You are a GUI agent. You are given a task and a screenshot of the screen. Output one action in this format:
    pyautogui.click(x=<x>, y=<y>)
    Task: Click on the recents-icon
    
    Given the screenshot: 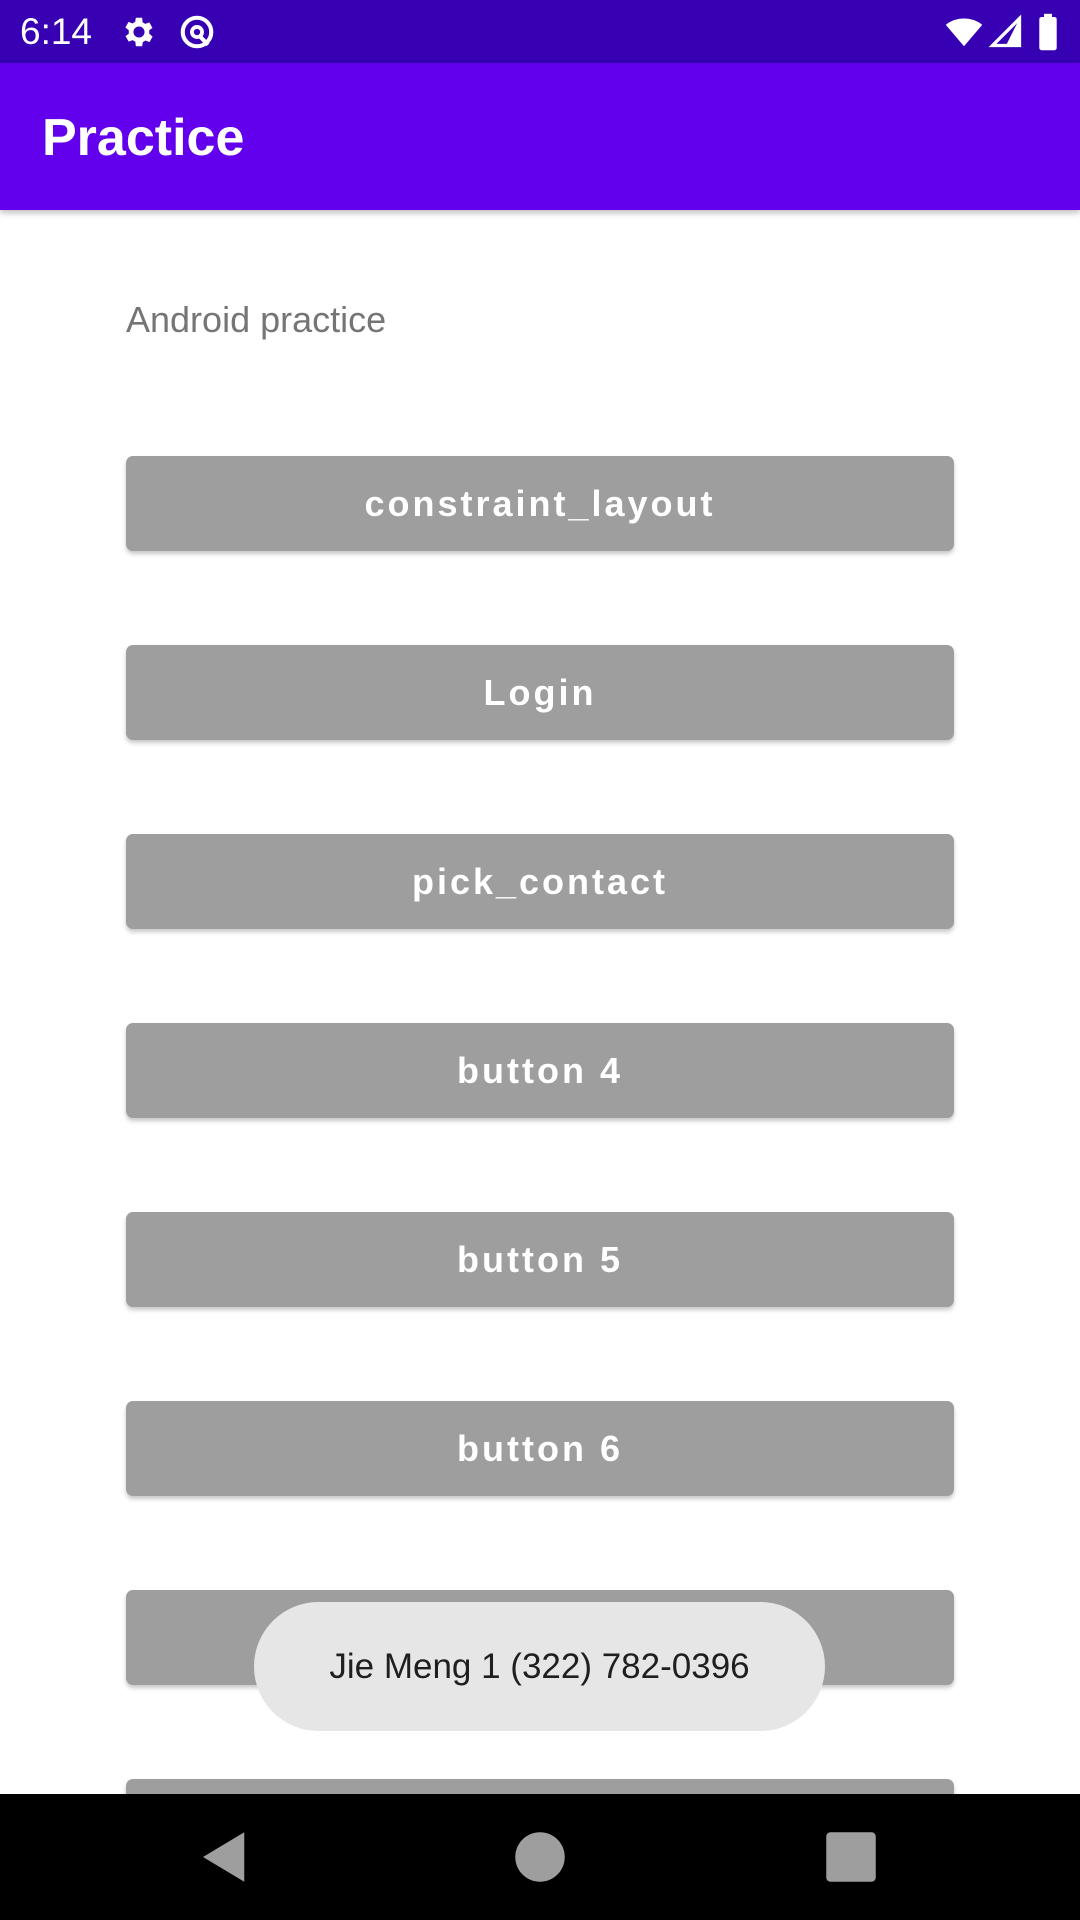 What is the action you would take?
    pyautogui.click(x=851, y=1857)
    